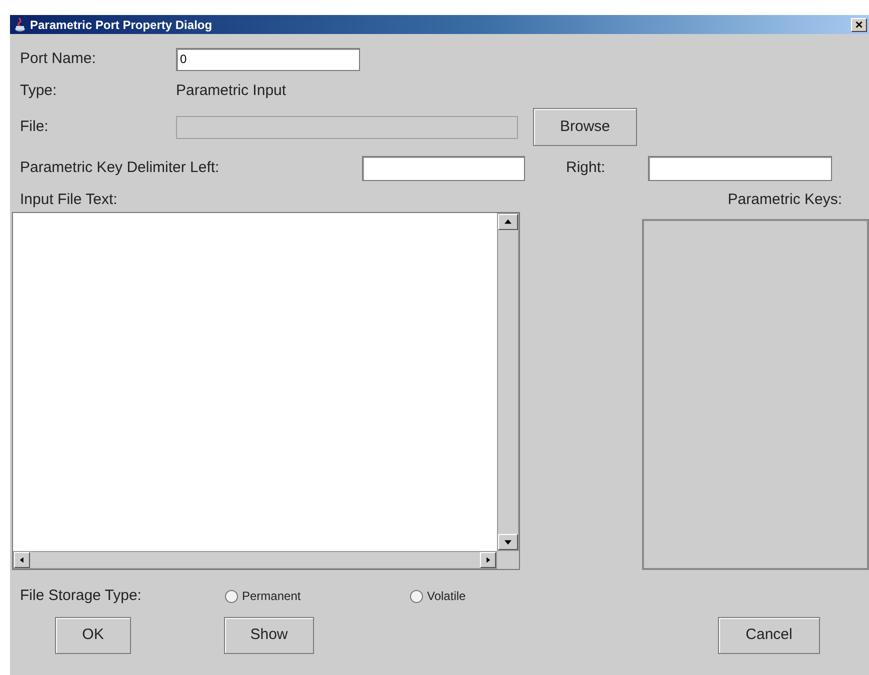 This screenshot has height=675, width=869. Describe the element at coordinates (20, 25) in the screenshot. I see `coffee-cup-icon` at that location.